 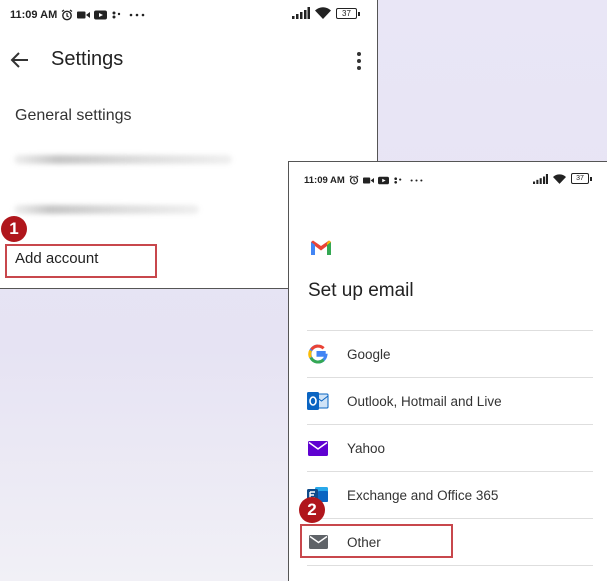 I want to click on account-1-redacted, so click(x=123, y=159).